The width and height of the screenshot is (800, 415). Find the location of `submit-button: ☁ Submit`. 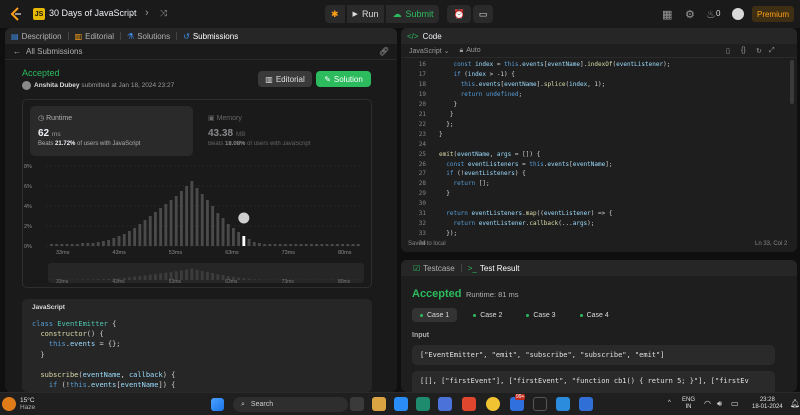

submit-button: ☁ Submit is located at coordinates (413, 14).